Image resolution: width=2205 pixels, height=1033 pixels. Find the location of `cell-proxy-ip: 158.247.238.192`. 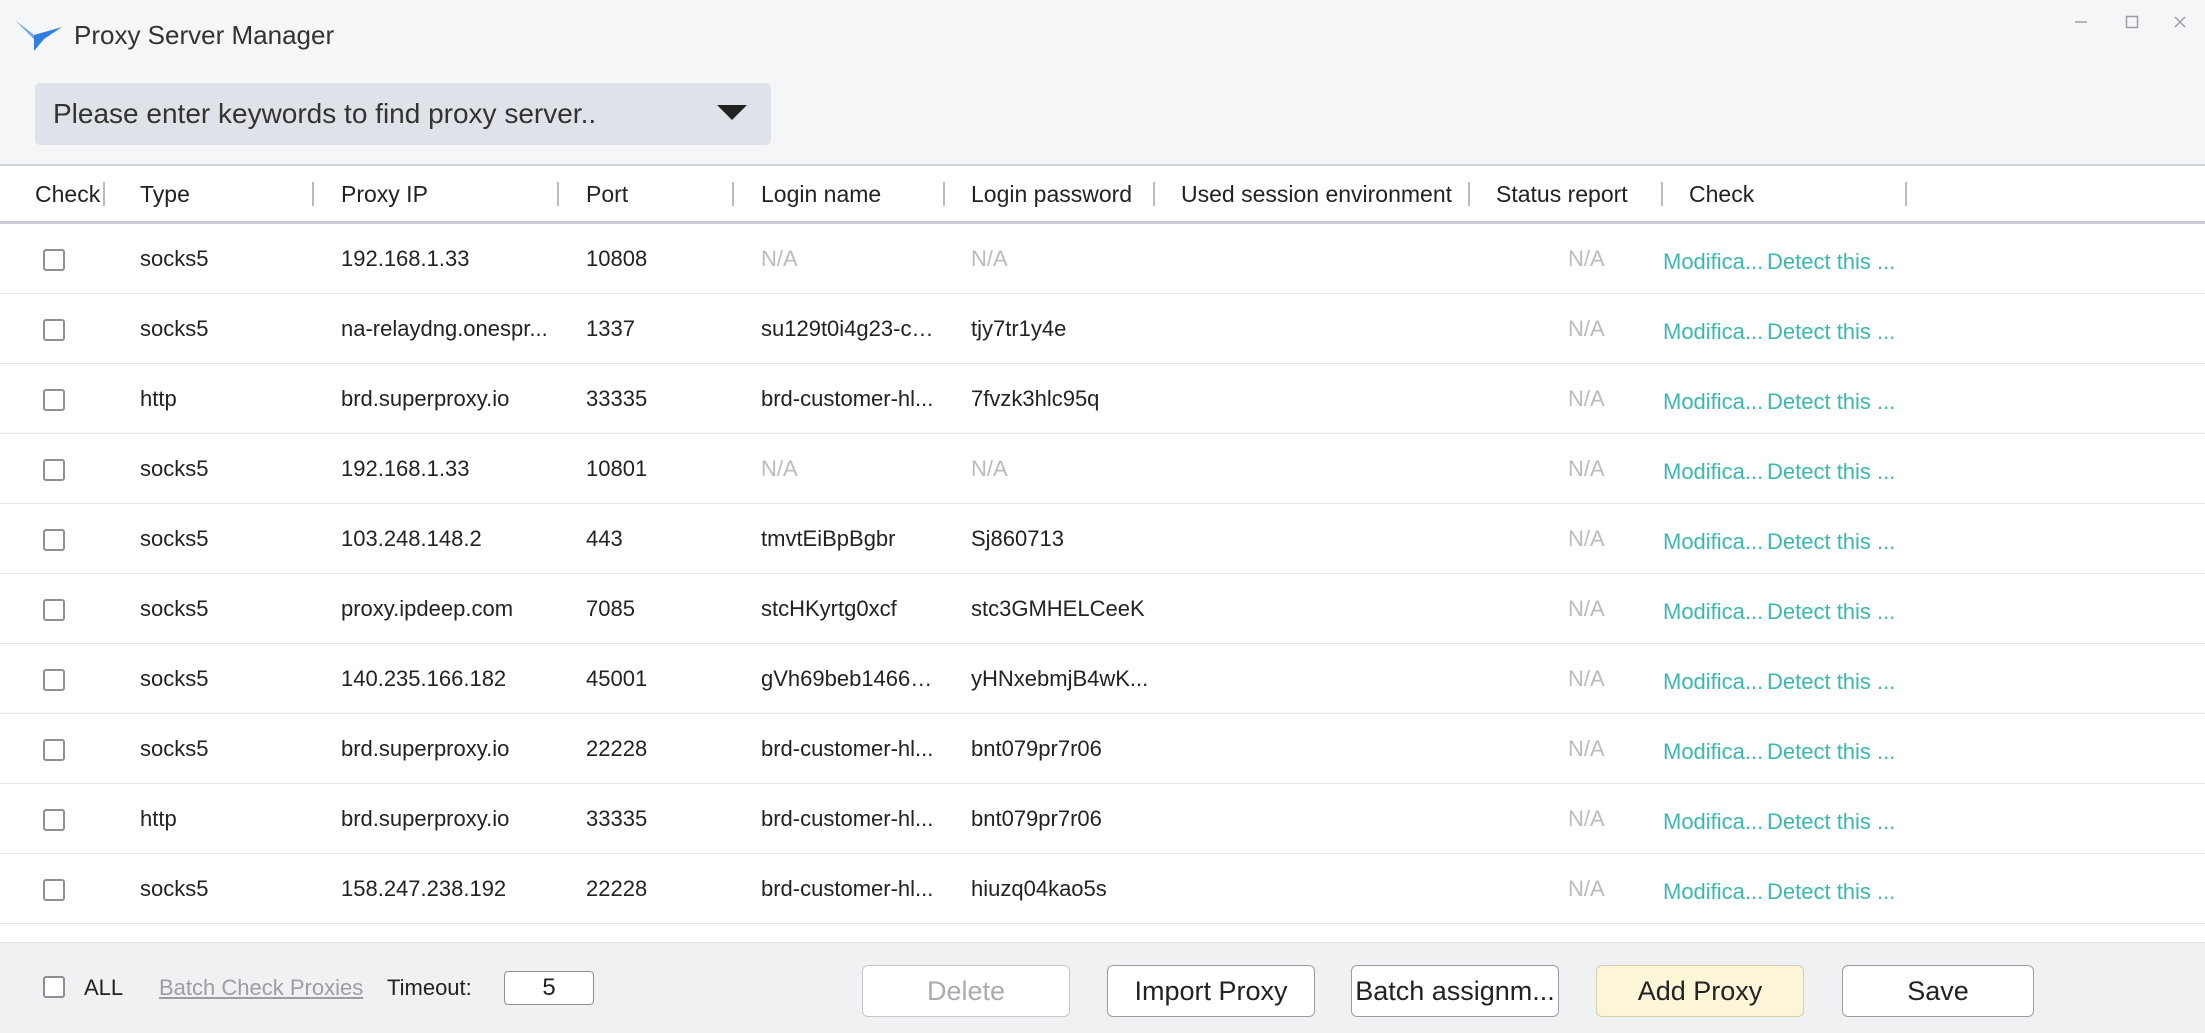

cell-proxy-ip: 158.247.238.192 is located at coordinates (424, 888).